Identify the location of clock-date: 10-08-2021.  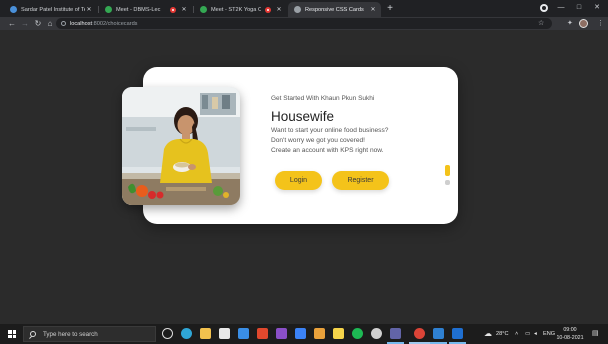
(570, 338).